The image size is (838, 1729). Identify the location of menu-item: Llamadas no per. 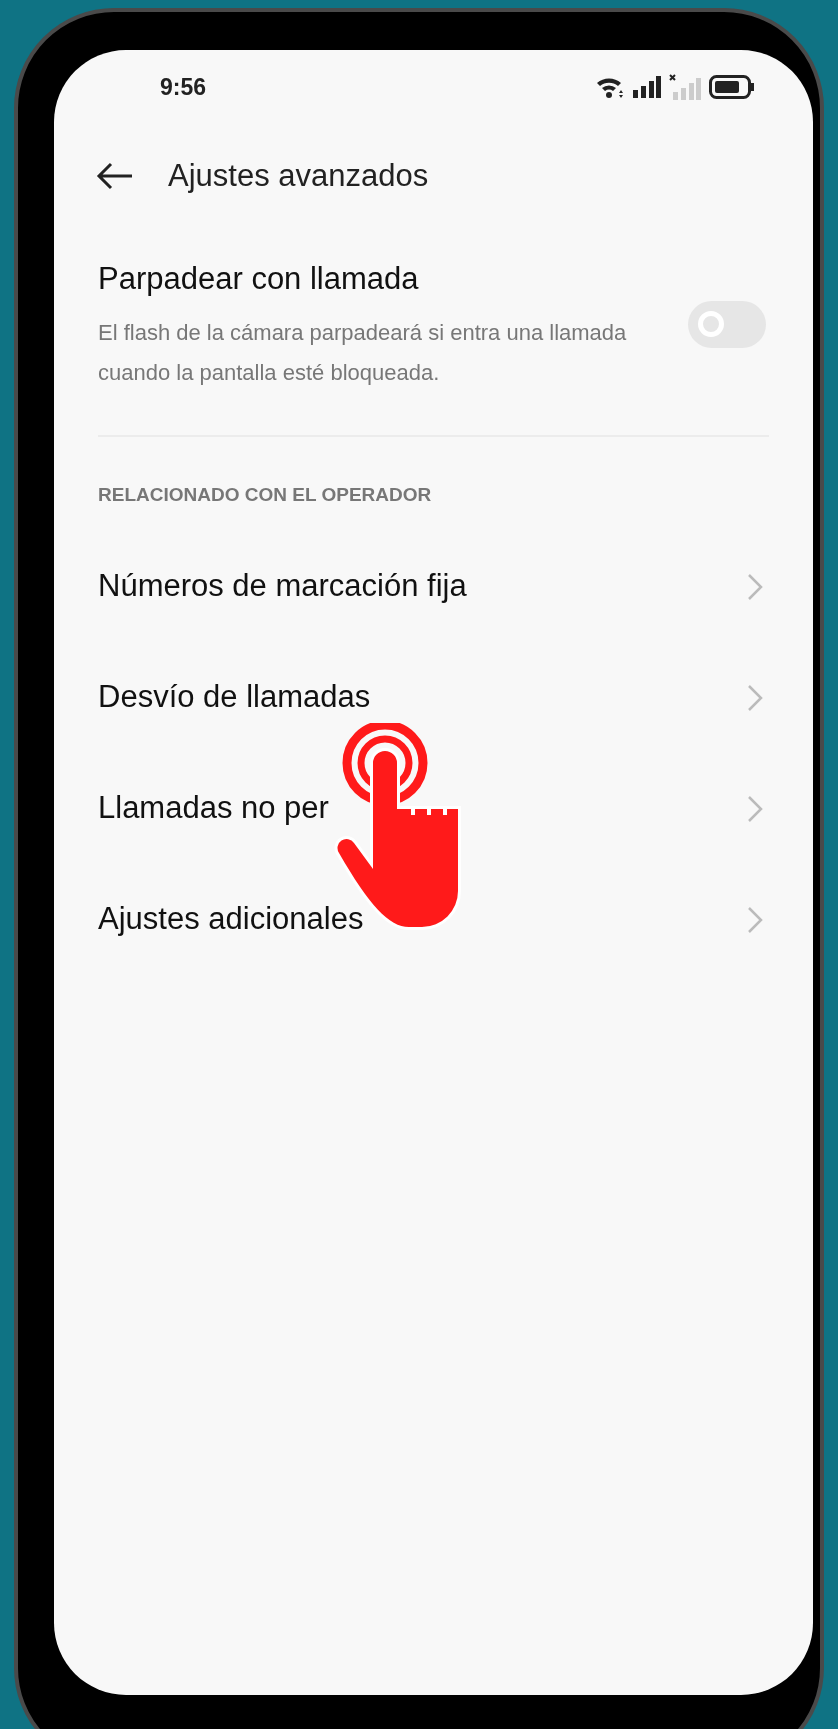
(213, 808).